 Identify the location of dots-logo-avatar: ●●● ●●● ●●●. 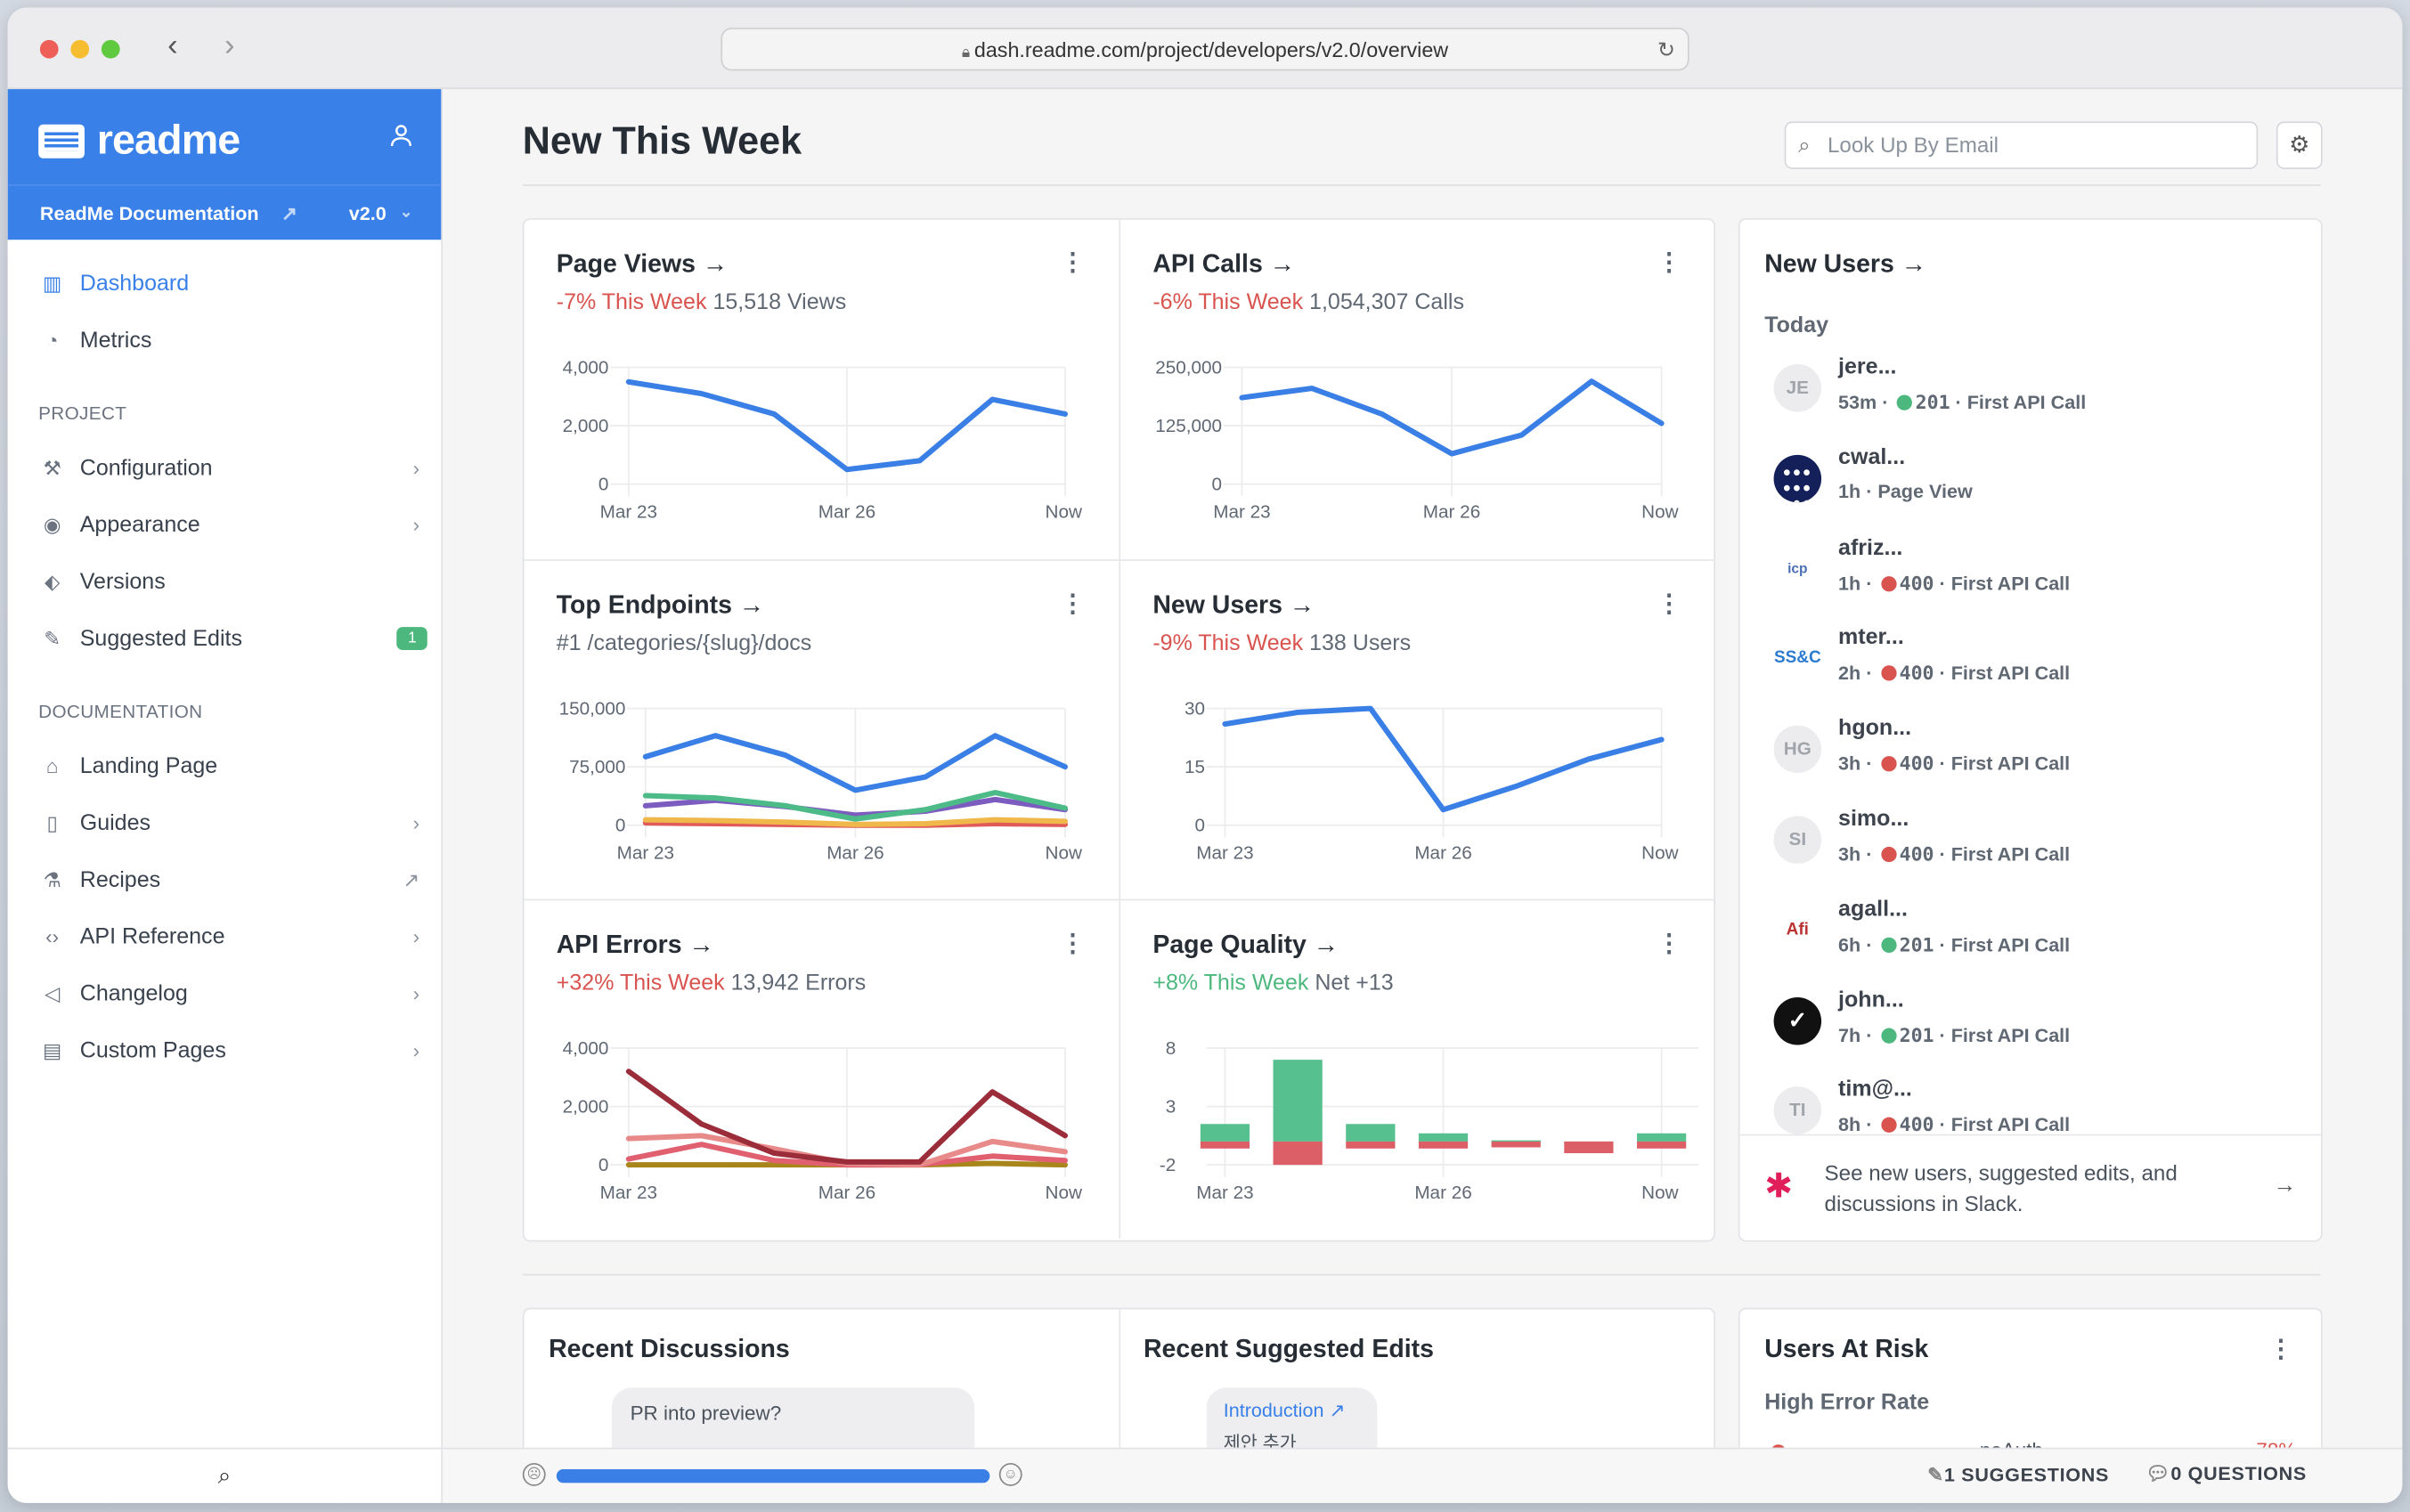
(1797, 478).